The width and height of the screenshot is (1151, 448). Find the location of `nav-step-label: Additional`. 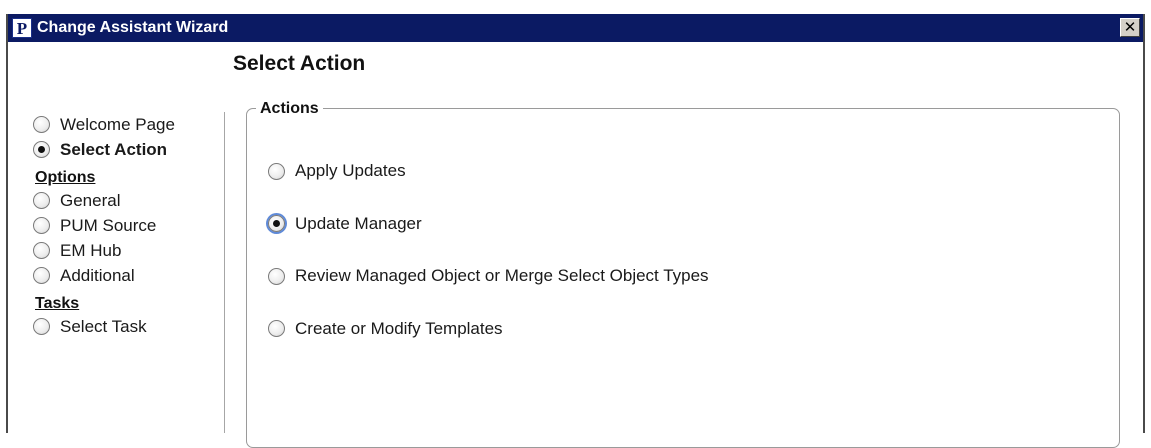

nav-step-label: Additional is located at coordinates (97, 275).